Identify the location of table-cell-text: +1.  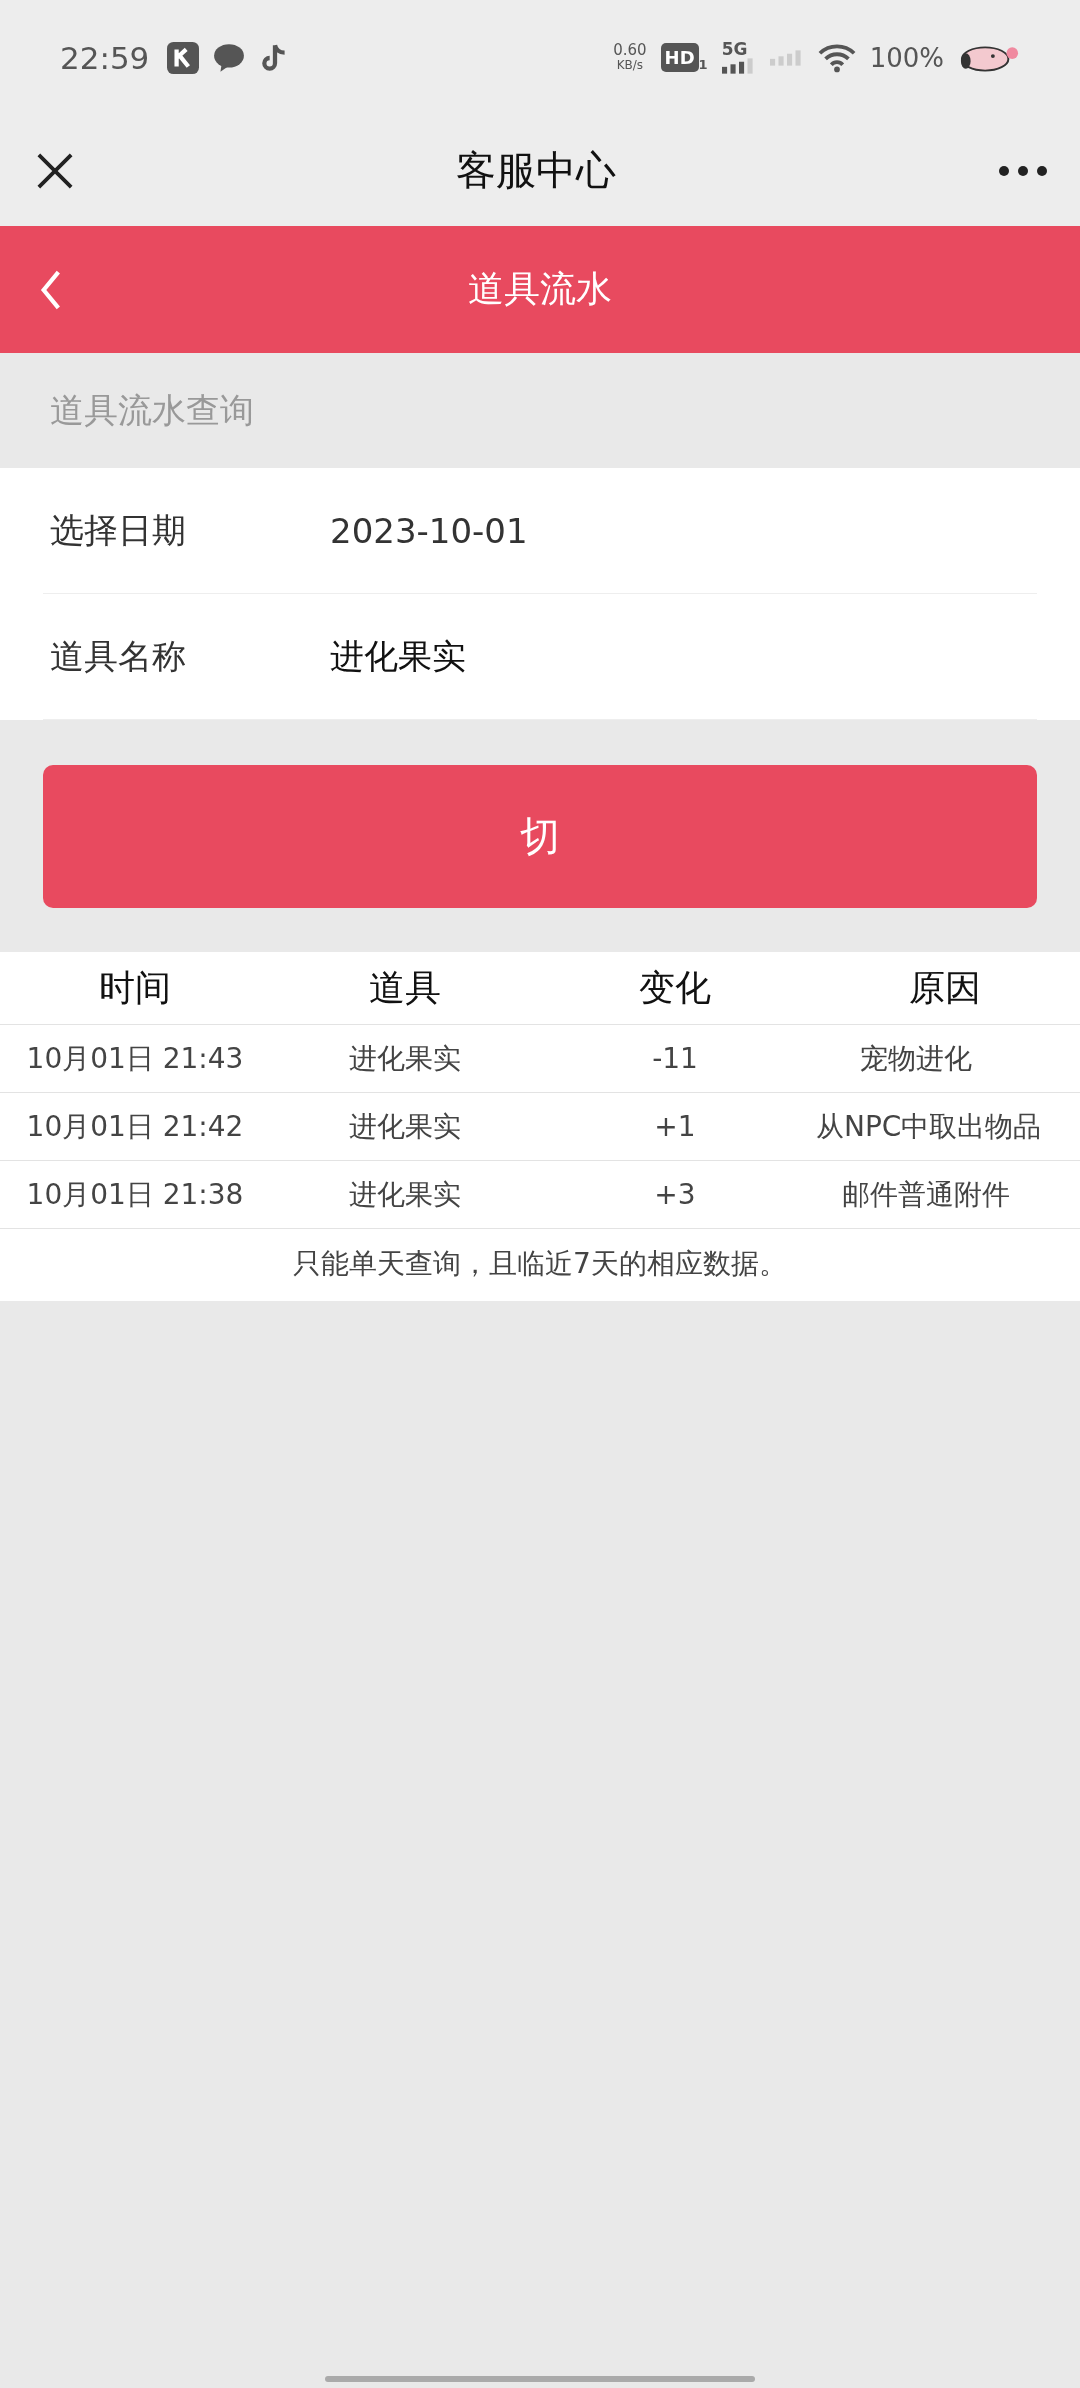
(675, 1127).